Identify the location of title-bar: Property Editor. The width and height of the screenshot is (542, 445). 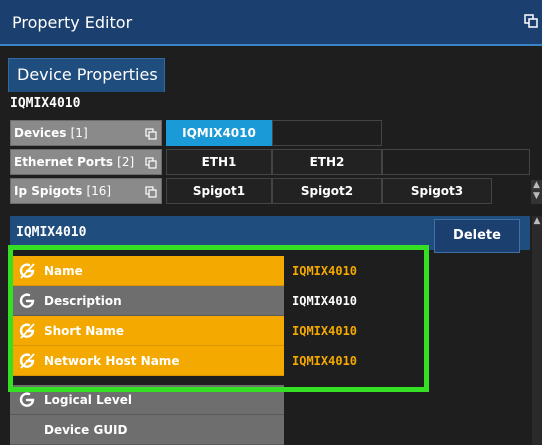
(271, 23).